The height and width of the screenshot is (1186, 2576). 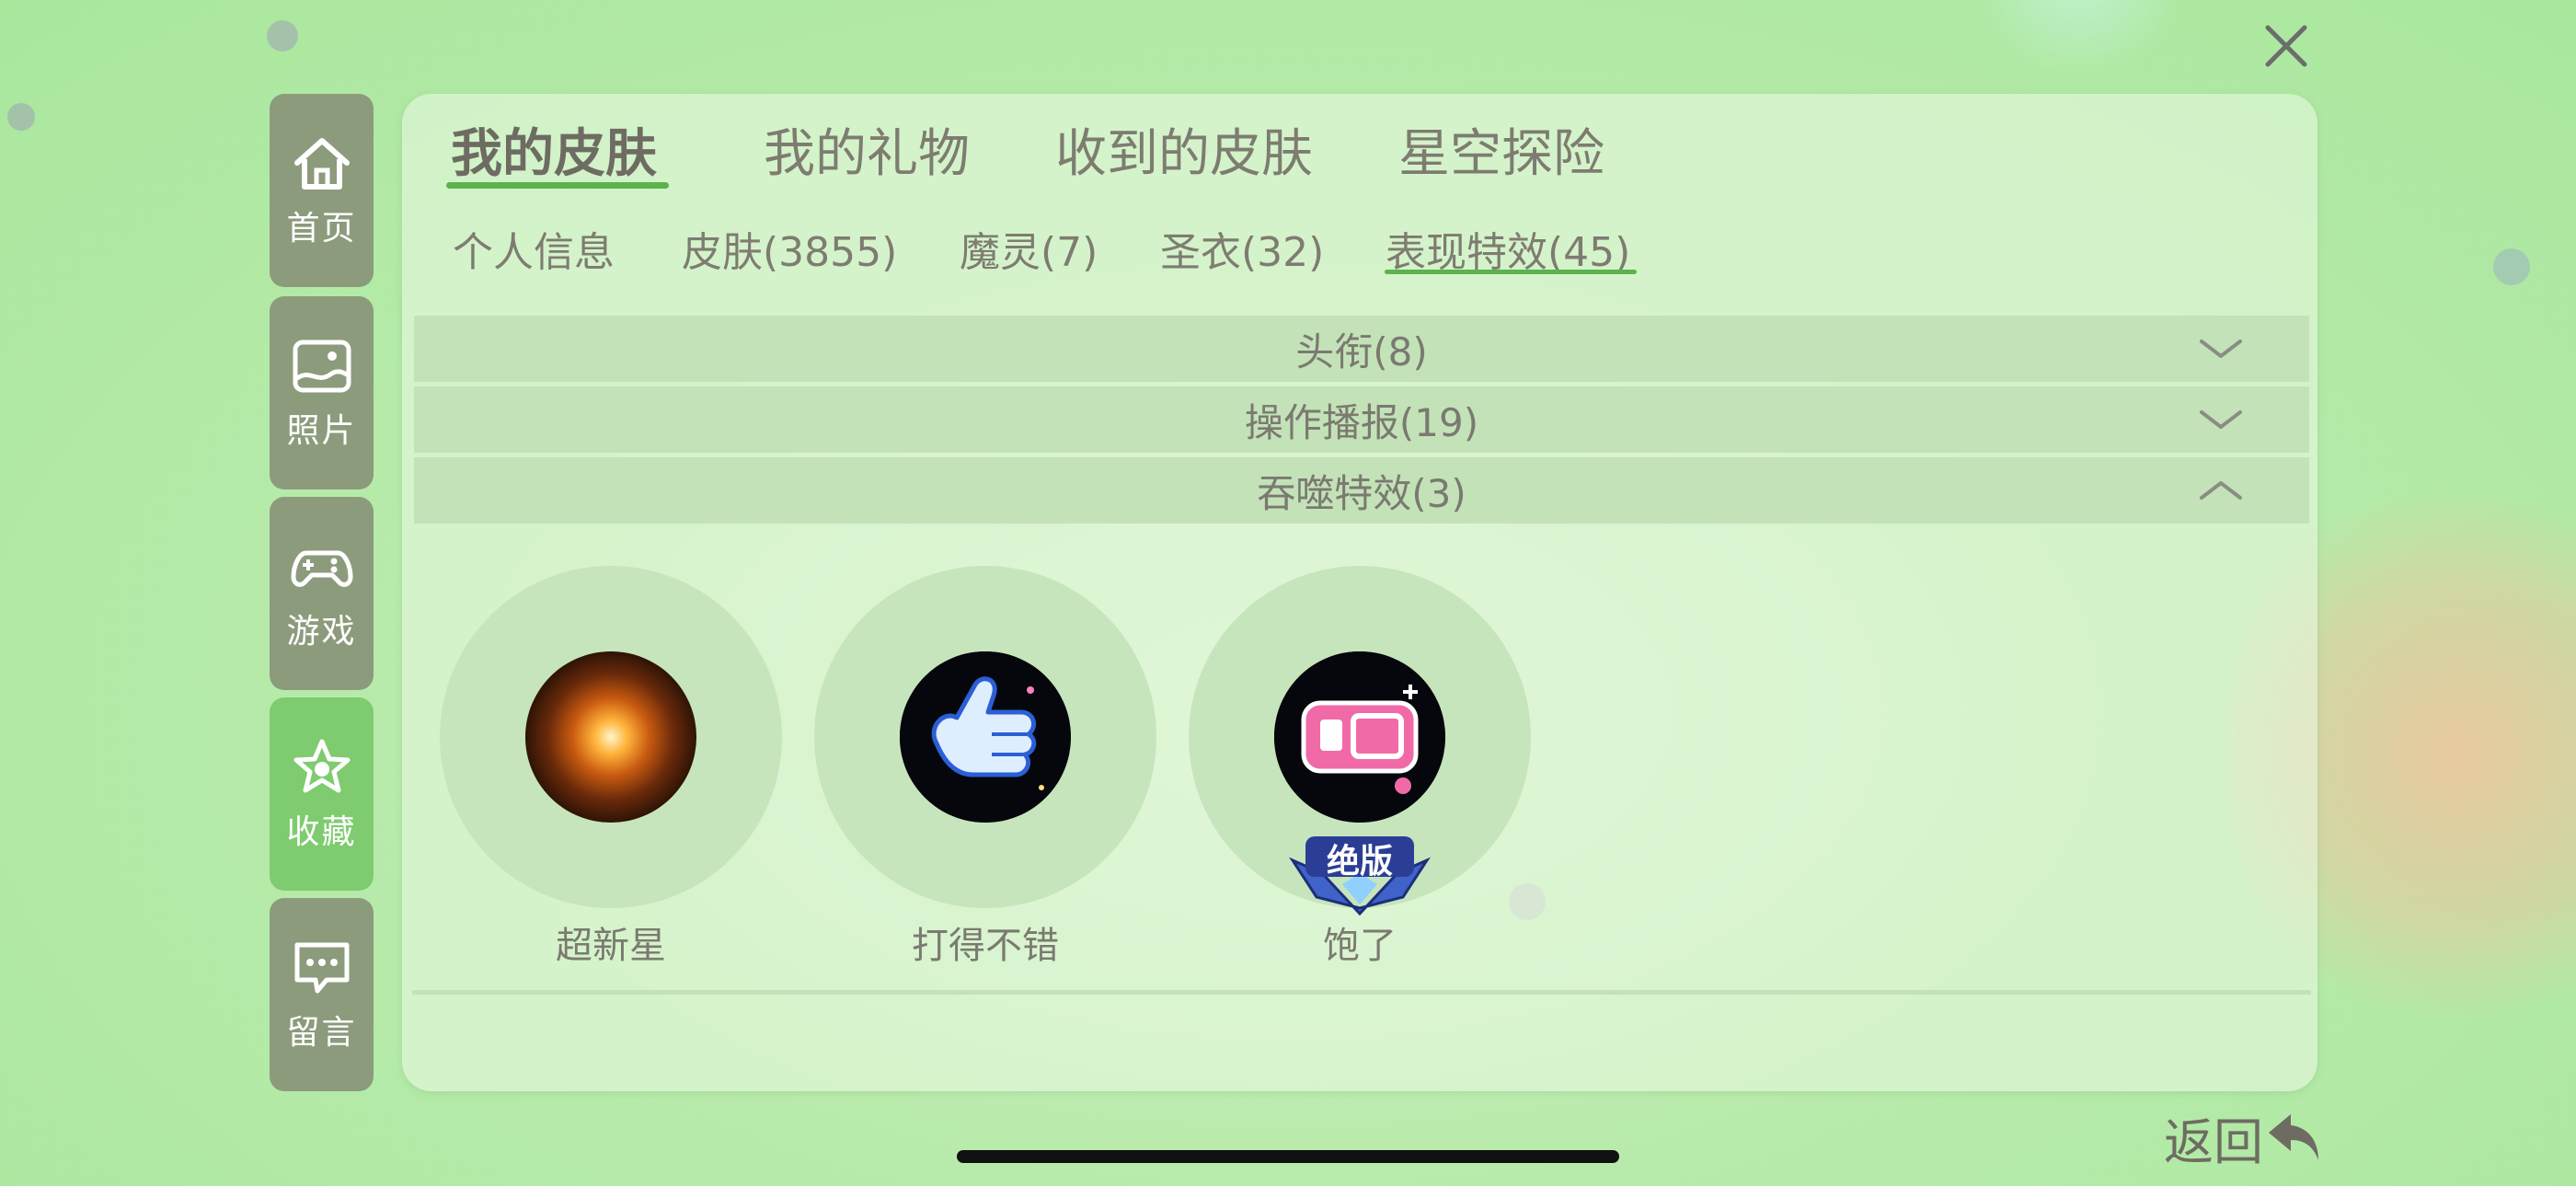 What do you see at coordinates (321, 568) in the screenshot?
I see `gamepad-icon` at bounding box center [321, 568].